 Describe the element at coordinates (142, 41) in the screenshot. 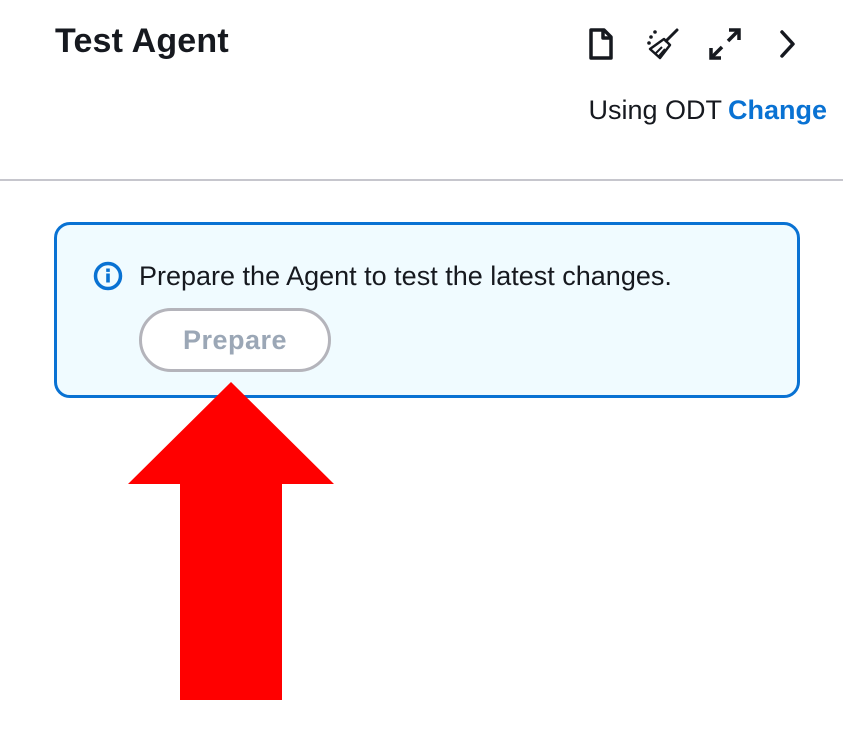

I see `panel-title: Test Agent` at that location.